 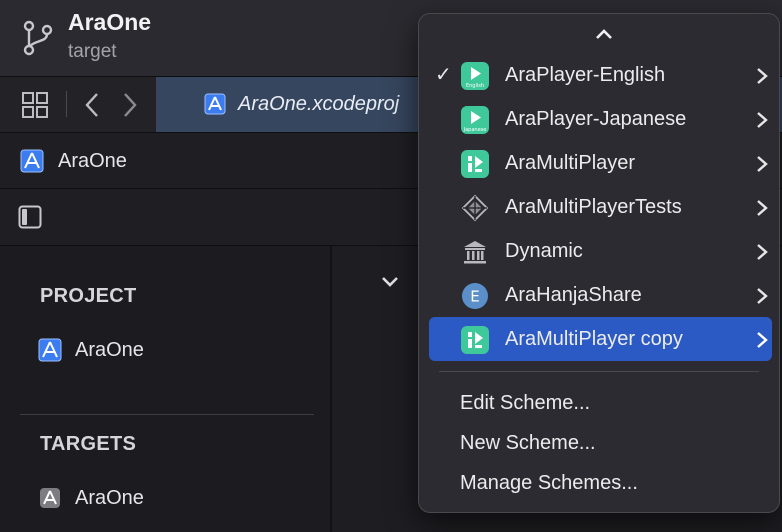 What do you see at coordinates (593, 207) in the screenshot?
I see `menu-item-label: AraMultiPlayerTests` at bounding box center [593, 207].